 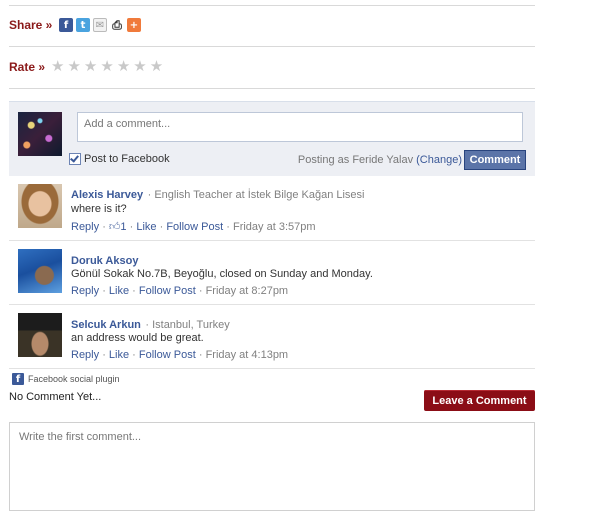 I want to click on share-icons: f t ✉ ⎙ +, so click(x=100, y=25).